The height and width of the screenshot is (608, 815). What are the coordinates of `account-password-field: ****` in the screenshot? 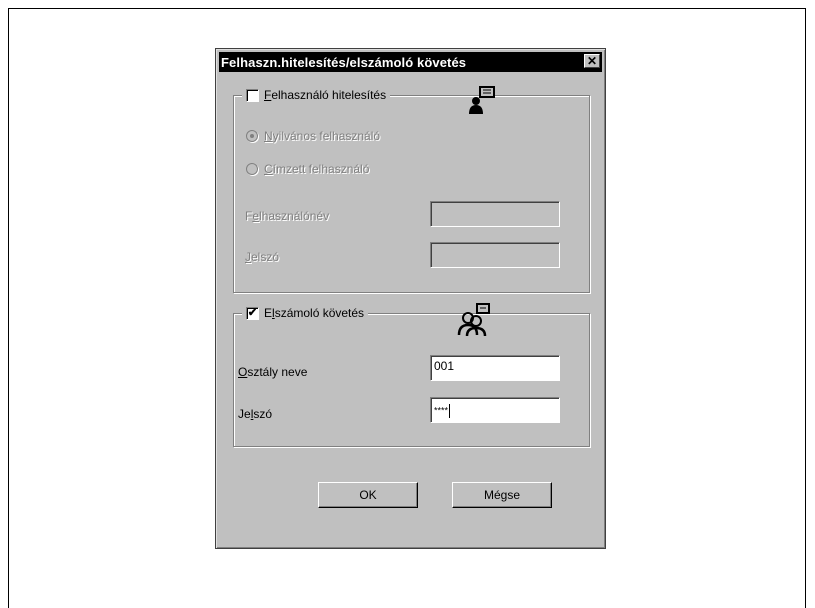 It's located at (495, 410).